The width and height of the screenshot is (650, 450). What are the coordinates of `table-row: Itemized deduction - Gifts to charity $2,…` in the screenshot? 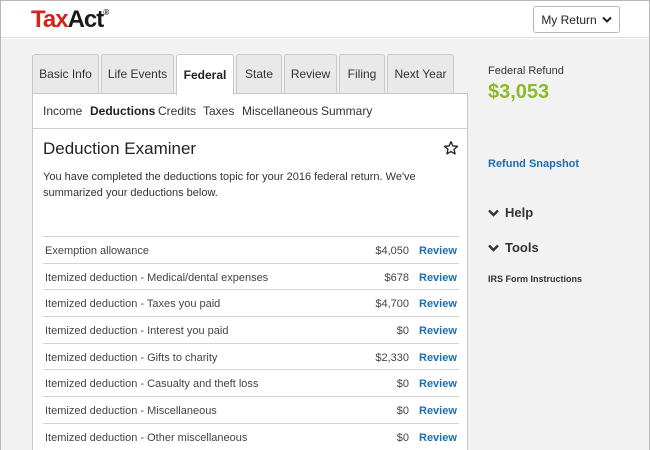 It's located at (251, 356).